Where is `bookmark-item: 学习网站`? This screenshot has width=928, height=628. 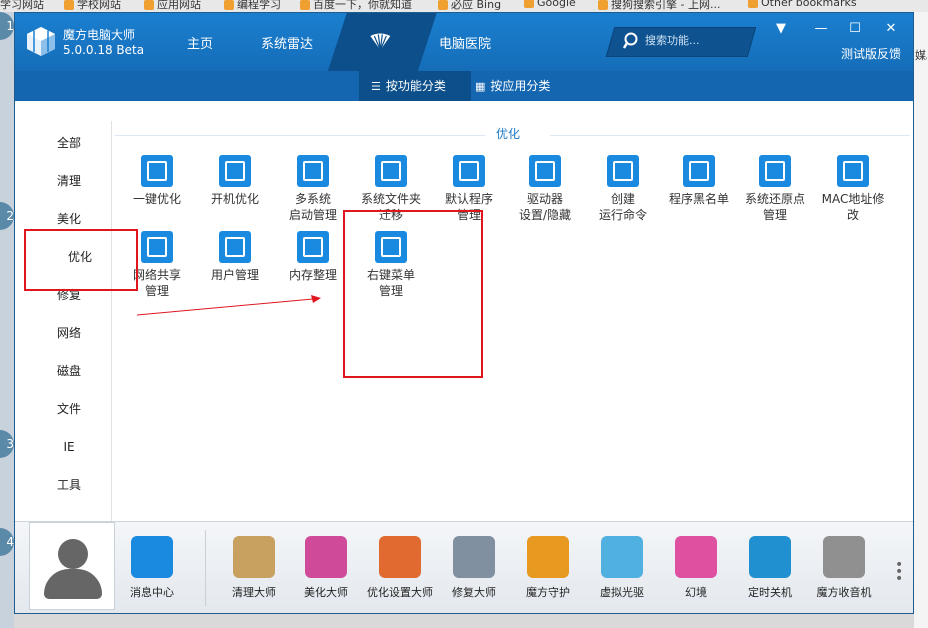 bookmark-item: 学习网站 is located at coordinates (22, 6).